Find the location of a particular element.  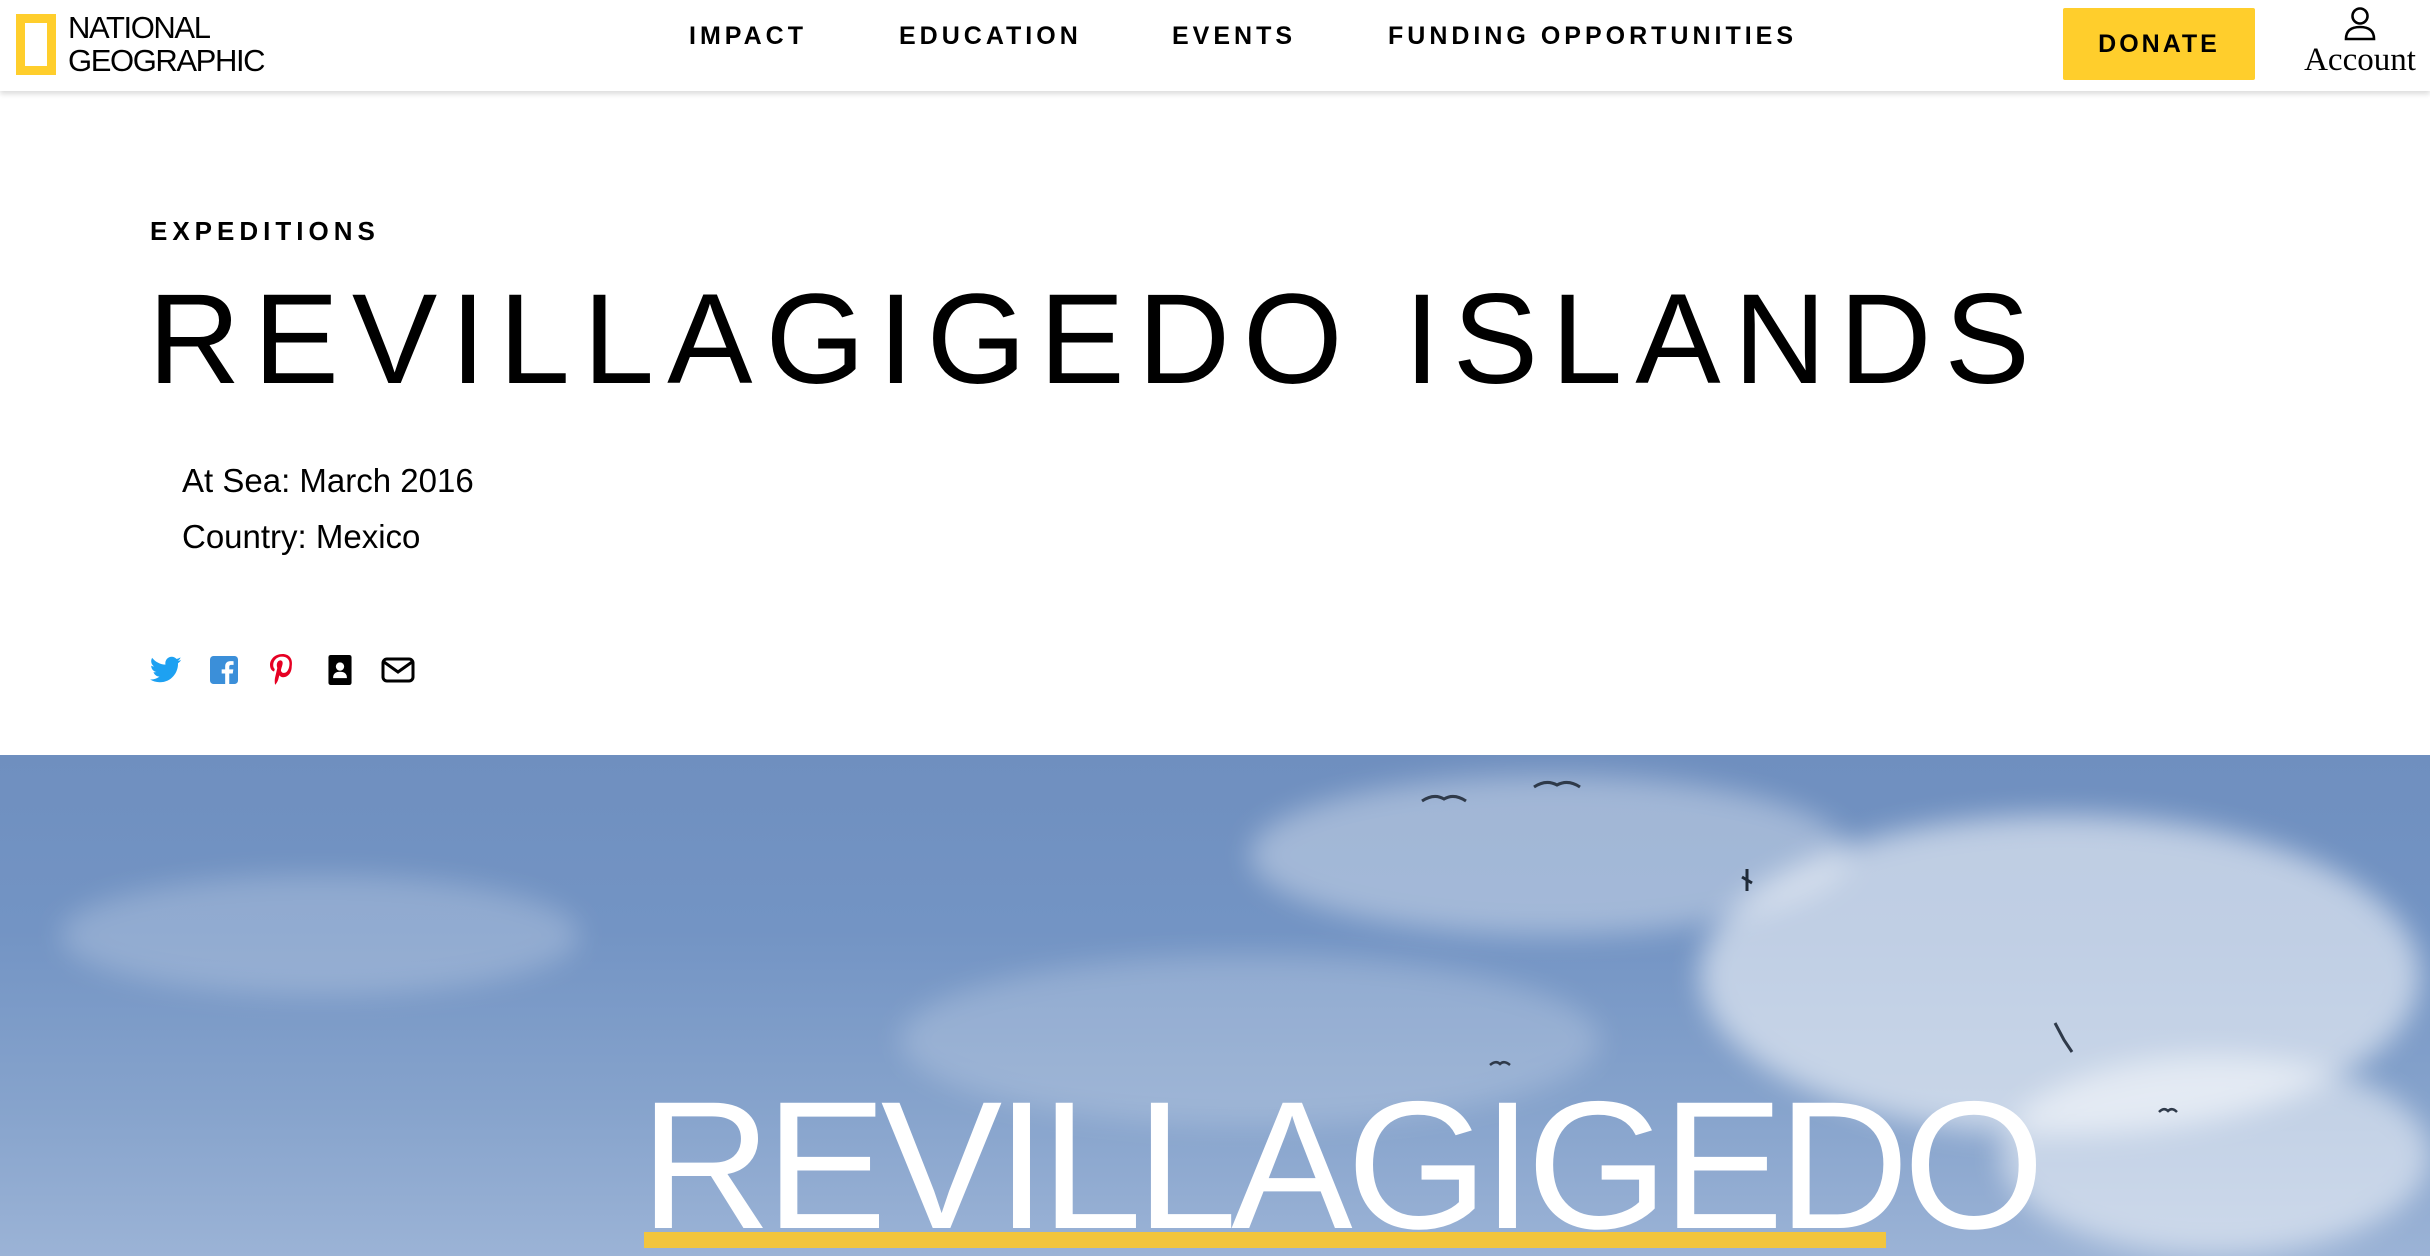

logo-line-2: GEOGRAPHIC is located at coordinates (167, 60).